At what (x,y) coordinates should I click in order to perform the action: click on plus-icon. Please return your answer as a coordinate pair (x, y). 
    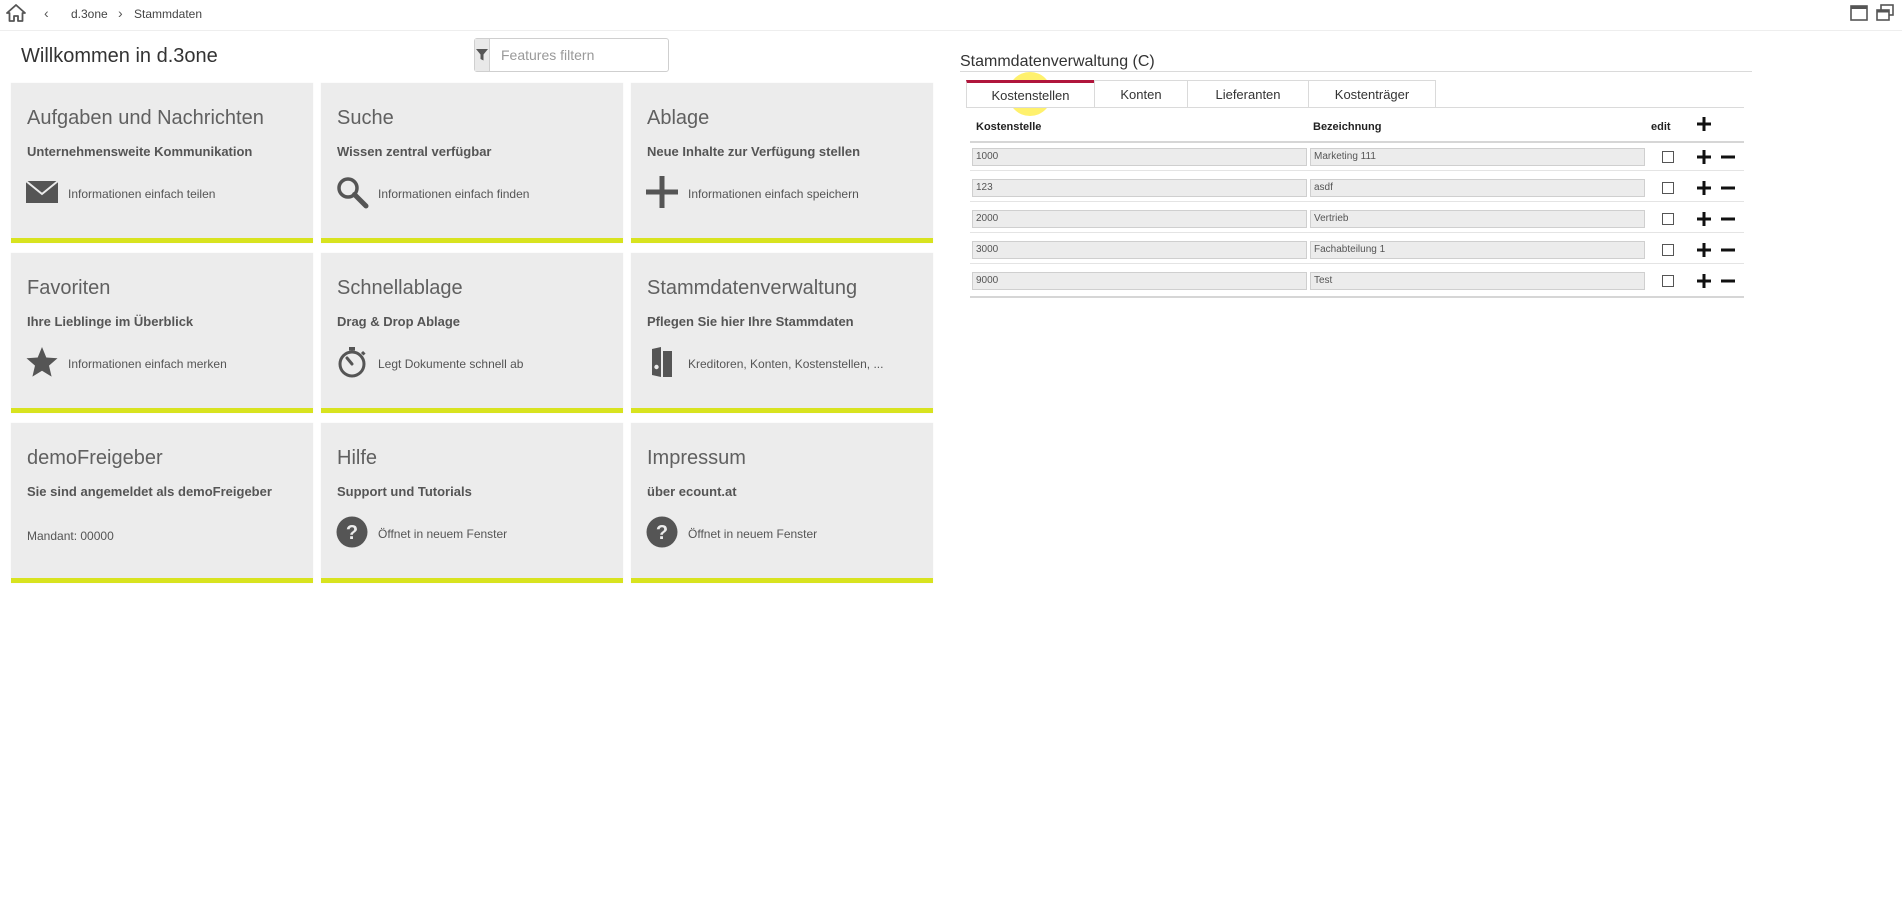
    Looking at the image, I should click on (662, 192).